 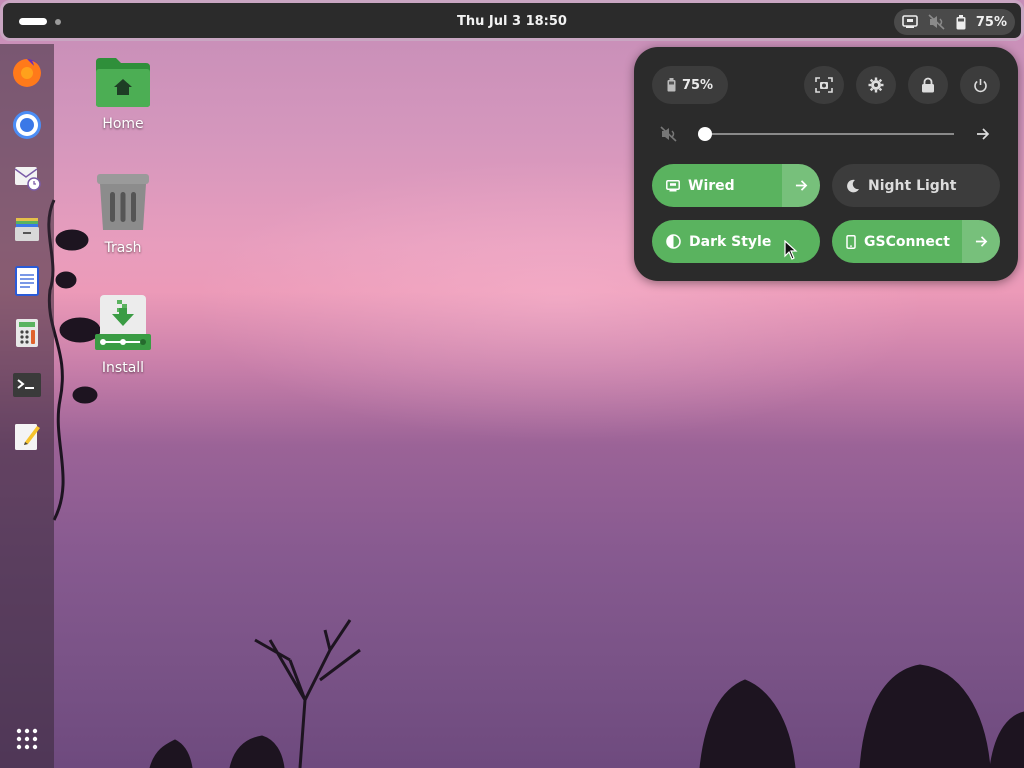 I want to click on desktop-icon-label: Trash, so click(x=123, y=248).